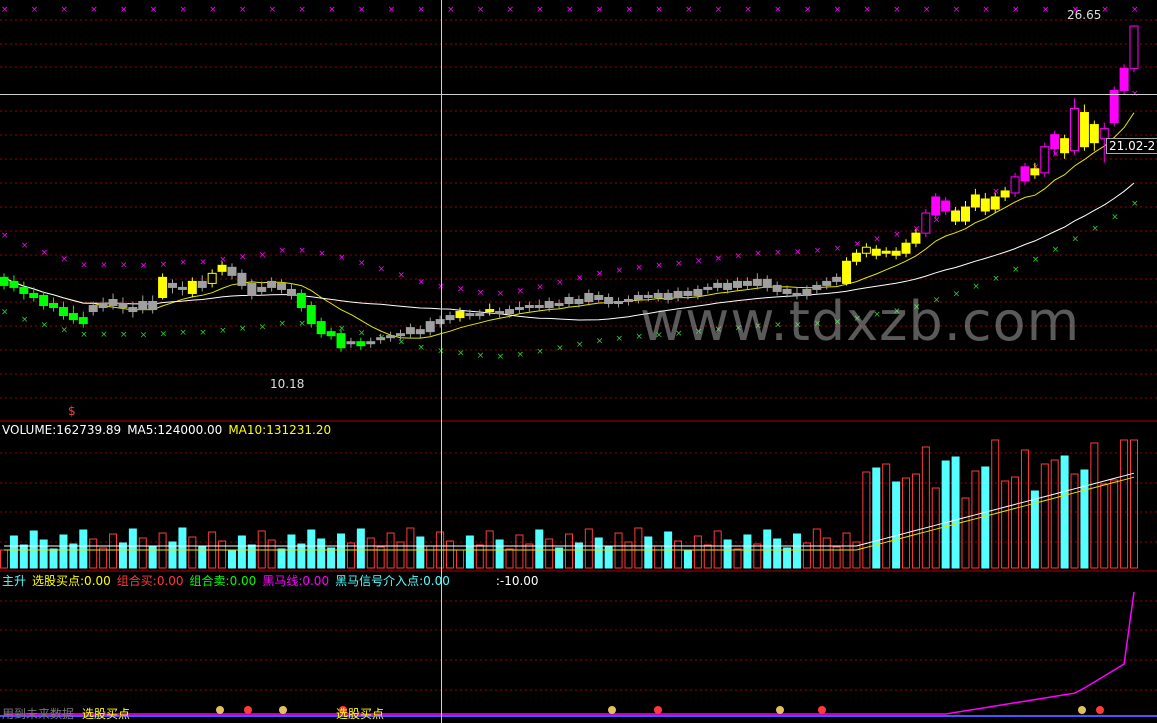 This screenshot has height=723, width=1157. Describe the element at coordinates (175, 430) in the screenshot. I see `ma5-value: MA5:124000.00` at that location.